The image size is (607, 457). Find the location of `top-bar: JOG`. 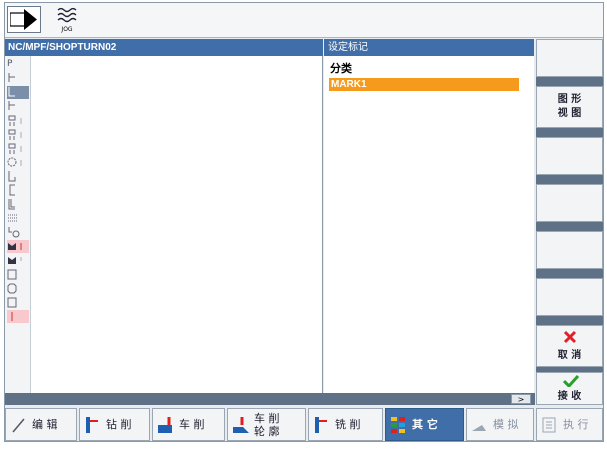

top-bar: JOG is located at coordinates (304, 20).